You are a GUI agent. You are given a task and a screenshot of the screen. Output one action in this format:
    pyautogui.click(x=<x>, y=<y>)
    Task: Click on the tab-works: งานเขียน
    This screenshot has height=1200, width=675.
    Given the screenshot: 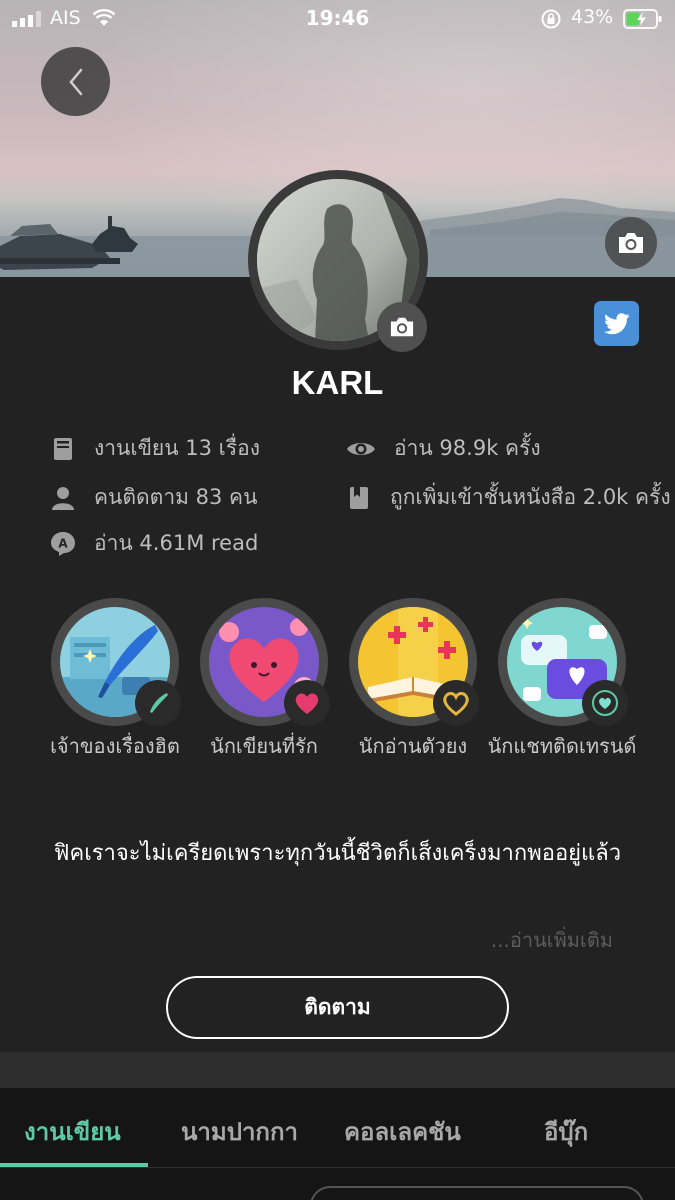 What is the action you would take?
    pyautogui.click(x=72, y=1131)
    